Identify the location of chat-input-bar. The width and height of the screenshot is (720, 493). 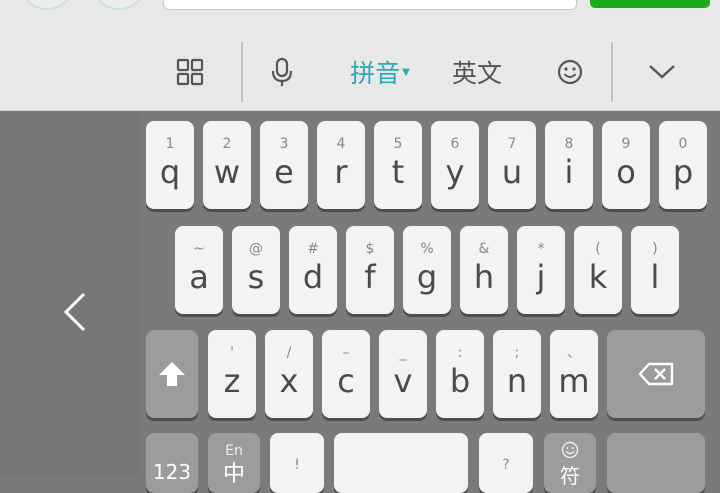
(360, 21).